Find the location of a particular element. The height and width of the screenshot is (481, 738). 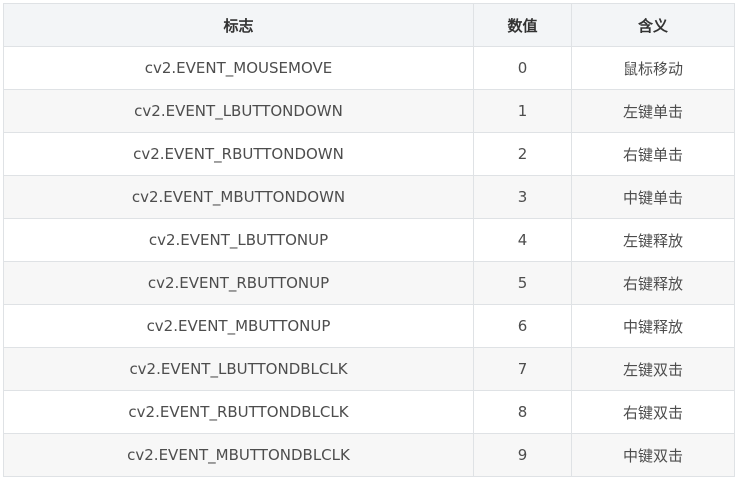

cell-flag: cv2.EVENT_RBUTTONDBLCLK is located at coordinates (238, 412).